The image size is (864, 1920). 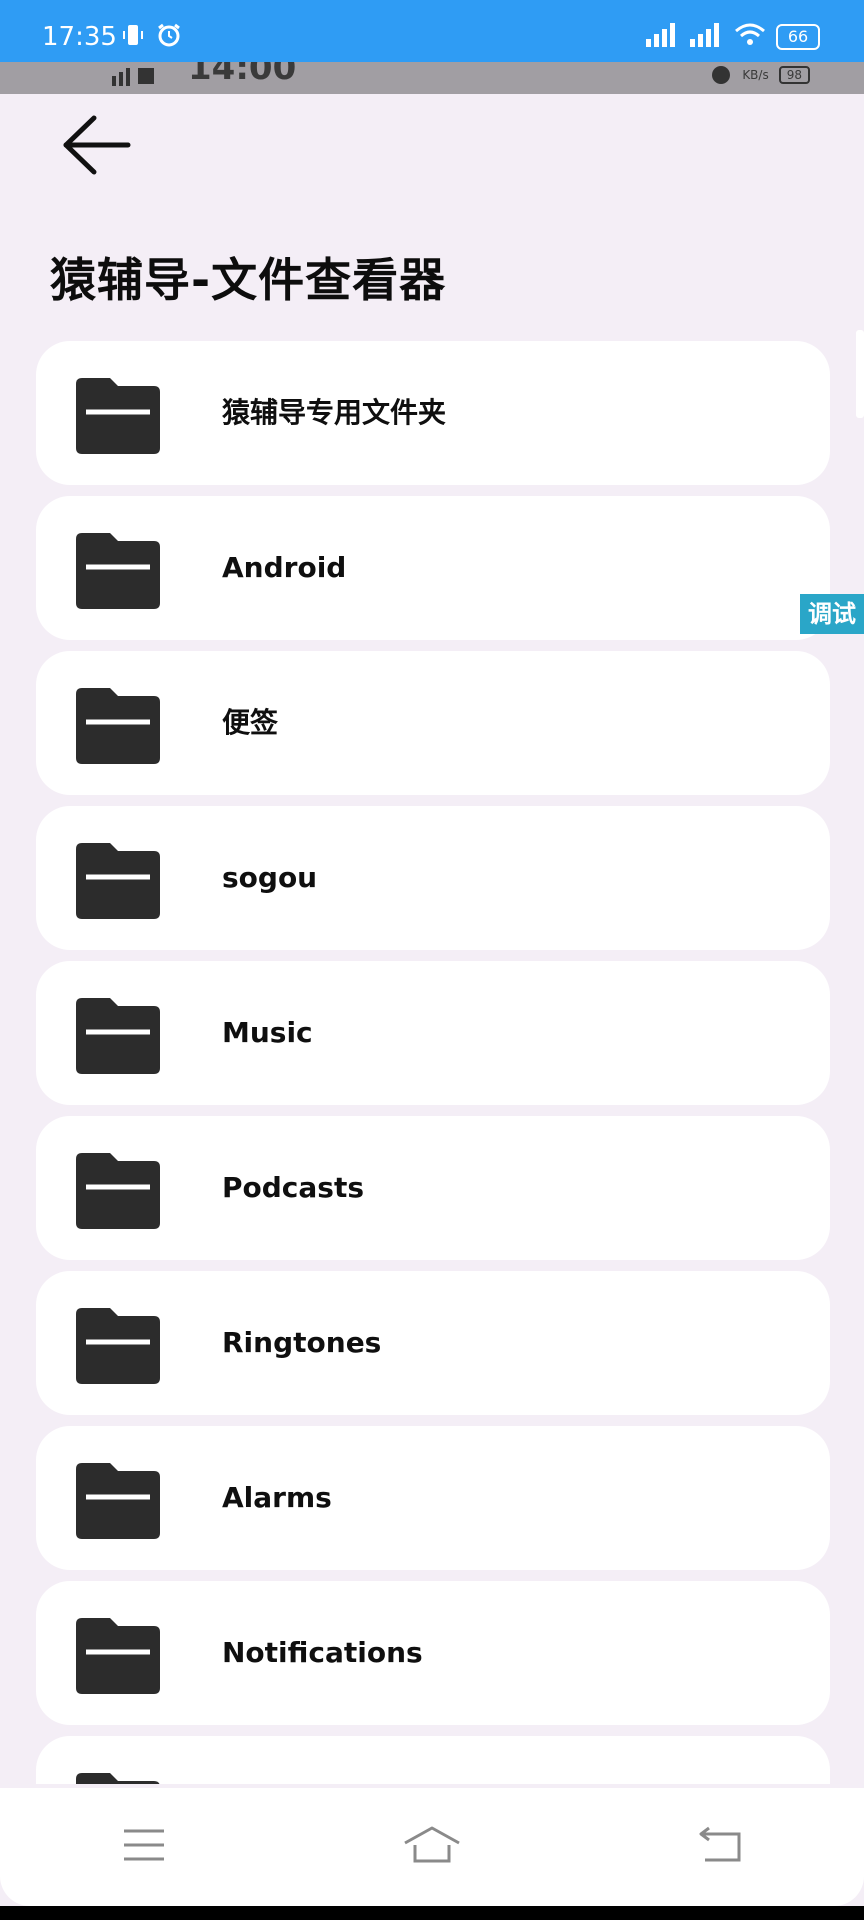 I want to click on folder-name: 猿辅导专用文件夹, so click(x=334, y=412).